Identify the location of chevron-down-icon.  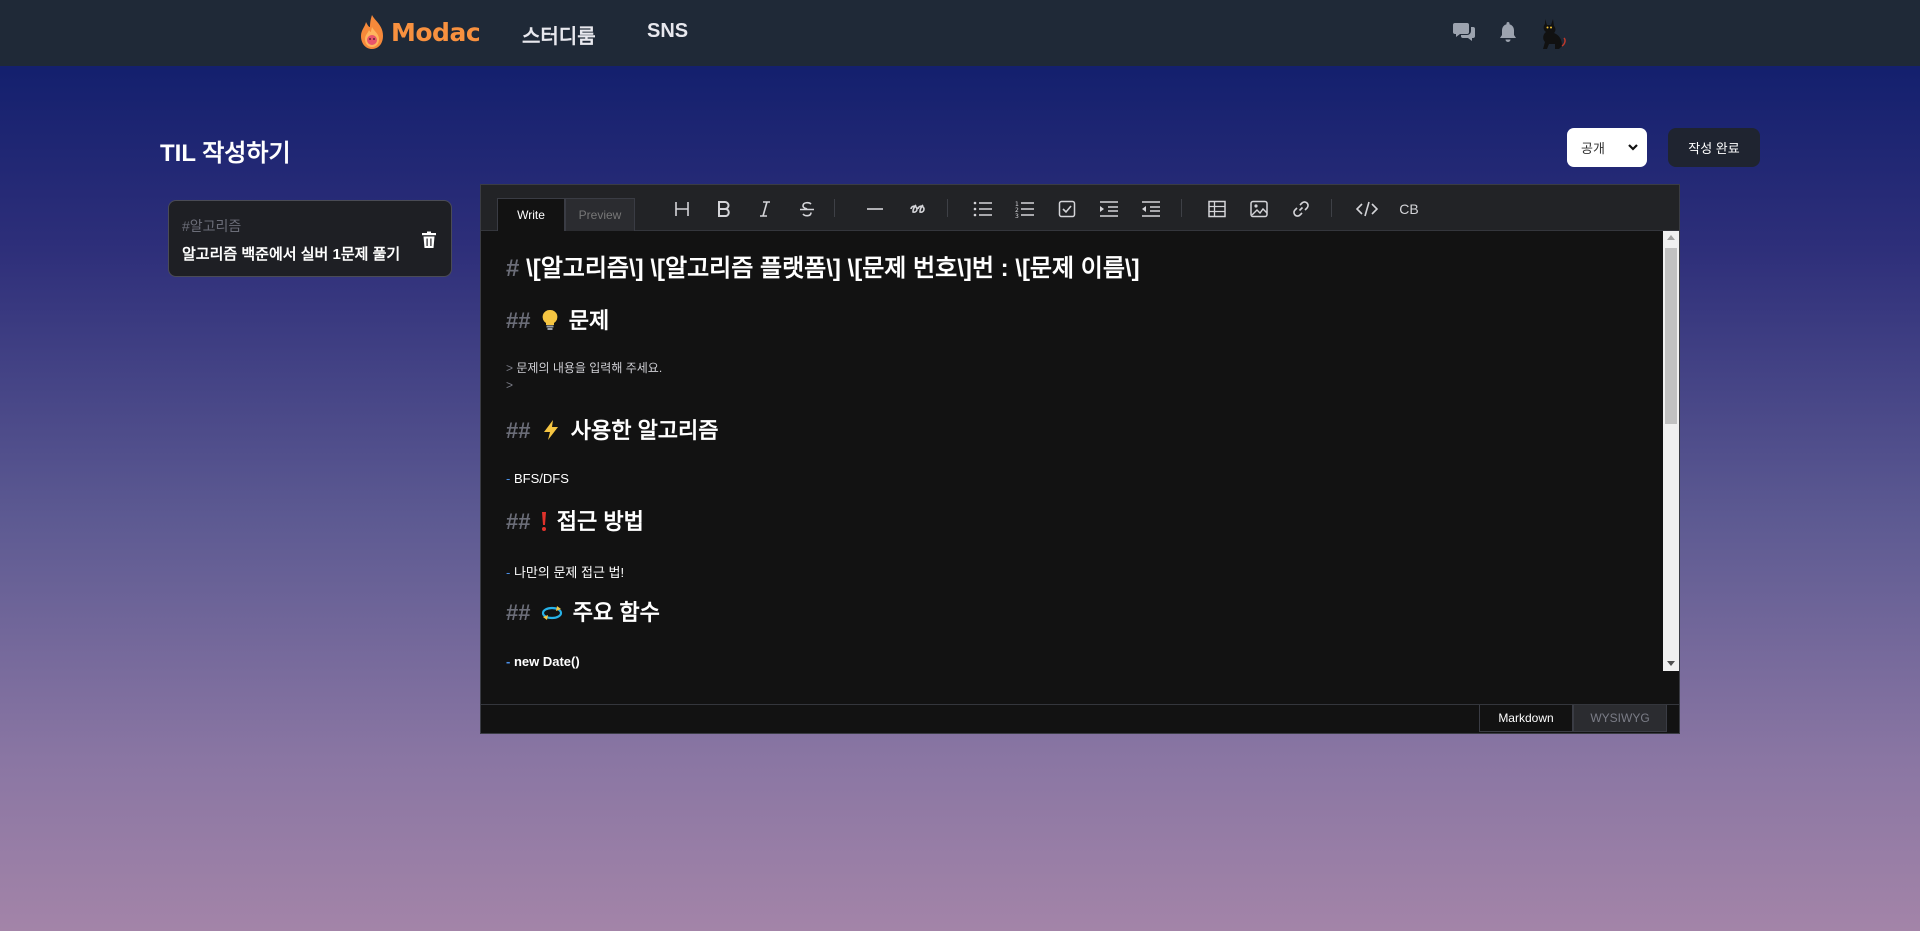
(1633, 147).